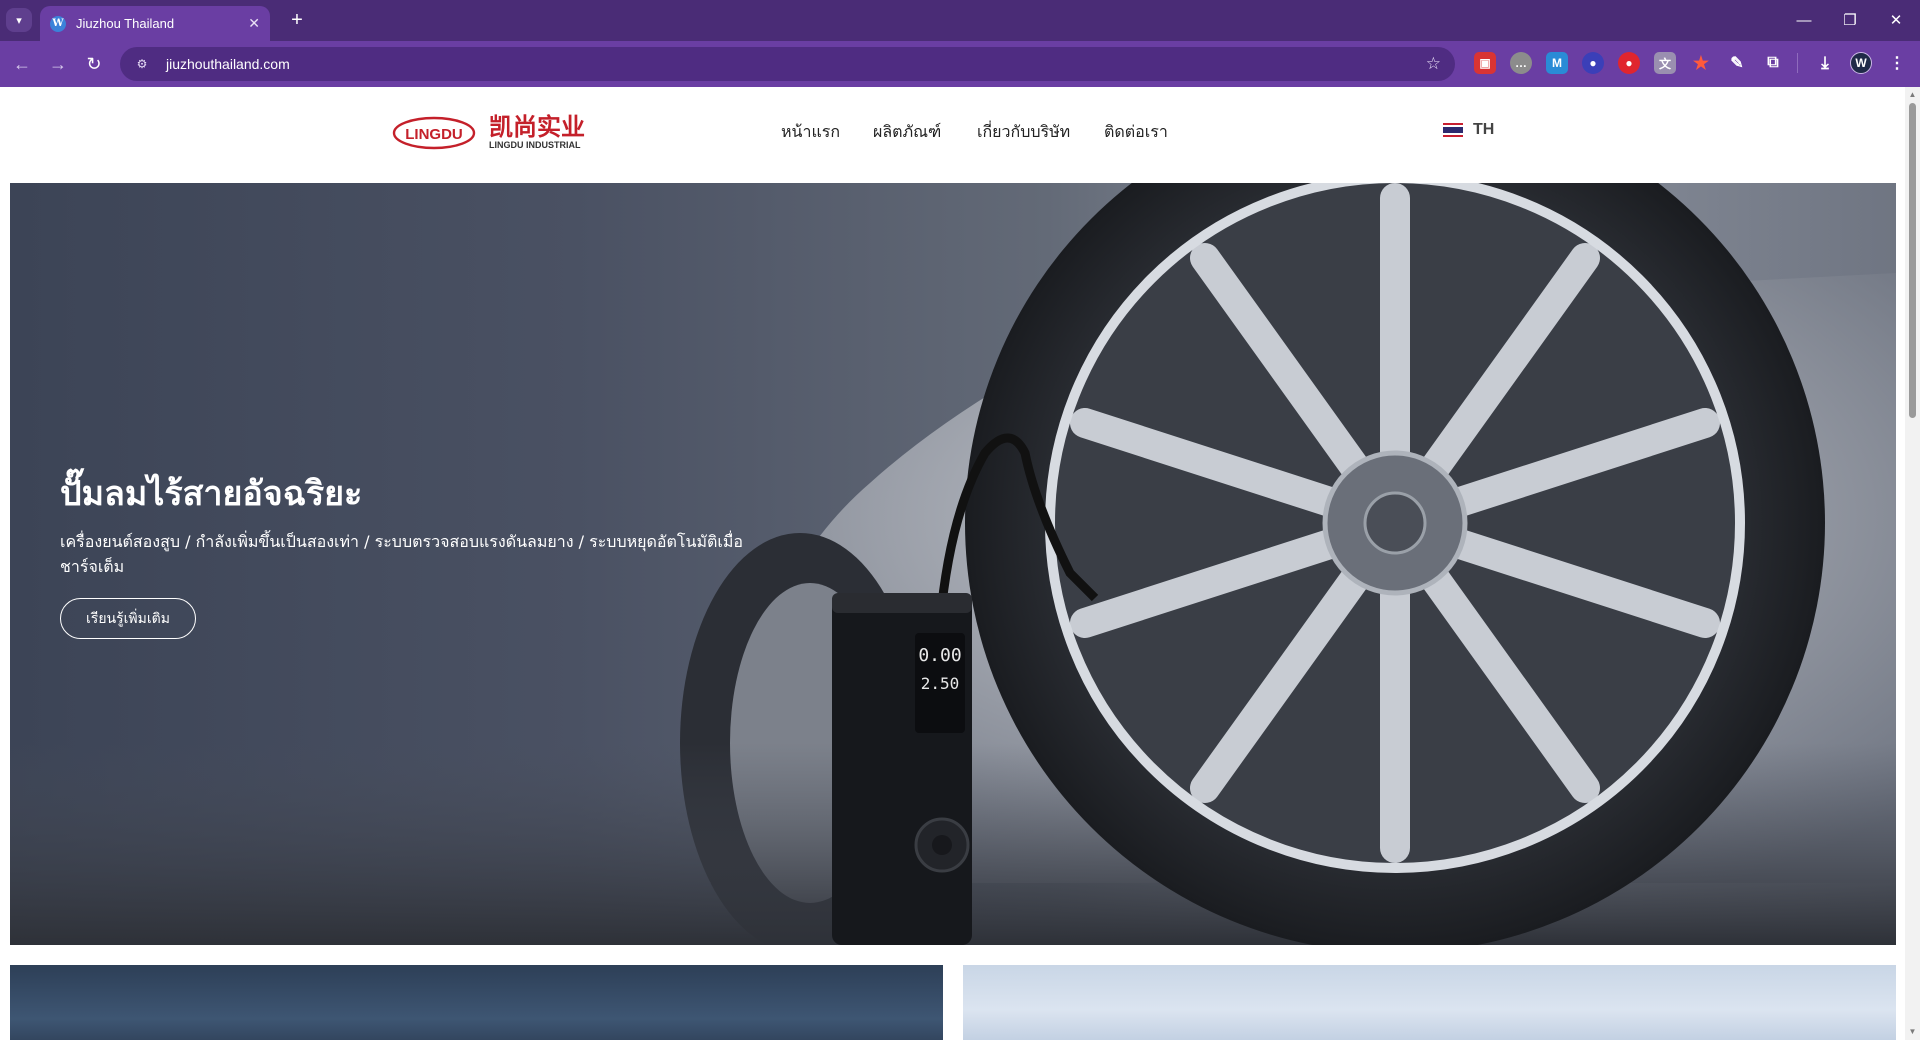 The image size is (1920, 1040). I want to click on ext-translate-icon: 文, so click(1665, 63).